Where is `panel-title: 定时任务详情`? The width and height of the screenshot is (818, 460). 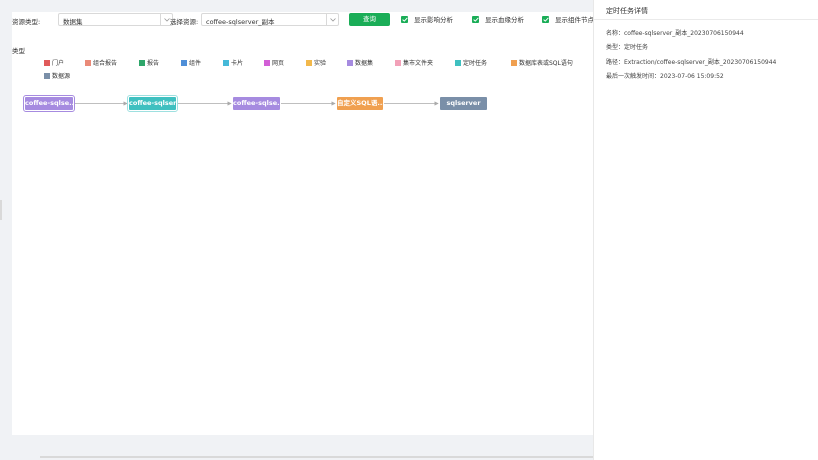 panel-title: 定时任务详情 is located at coordinates (627, 11).